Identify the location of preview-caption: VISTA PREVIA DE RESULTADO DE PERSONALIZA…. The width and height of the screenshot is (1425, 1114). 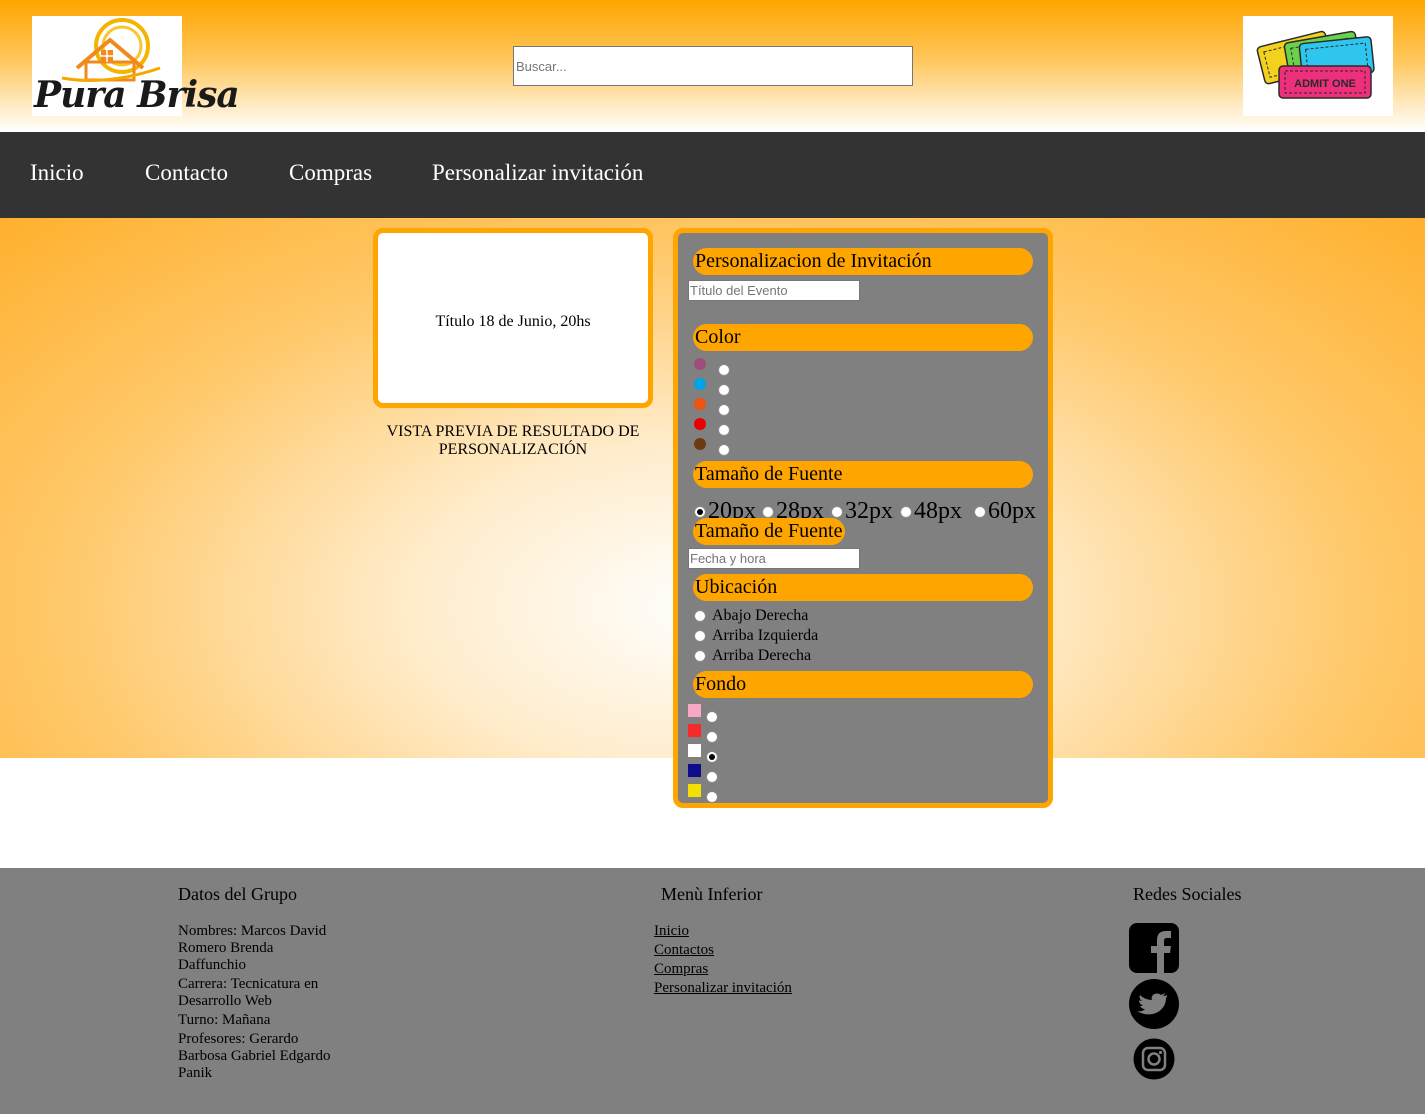
(513, 440).